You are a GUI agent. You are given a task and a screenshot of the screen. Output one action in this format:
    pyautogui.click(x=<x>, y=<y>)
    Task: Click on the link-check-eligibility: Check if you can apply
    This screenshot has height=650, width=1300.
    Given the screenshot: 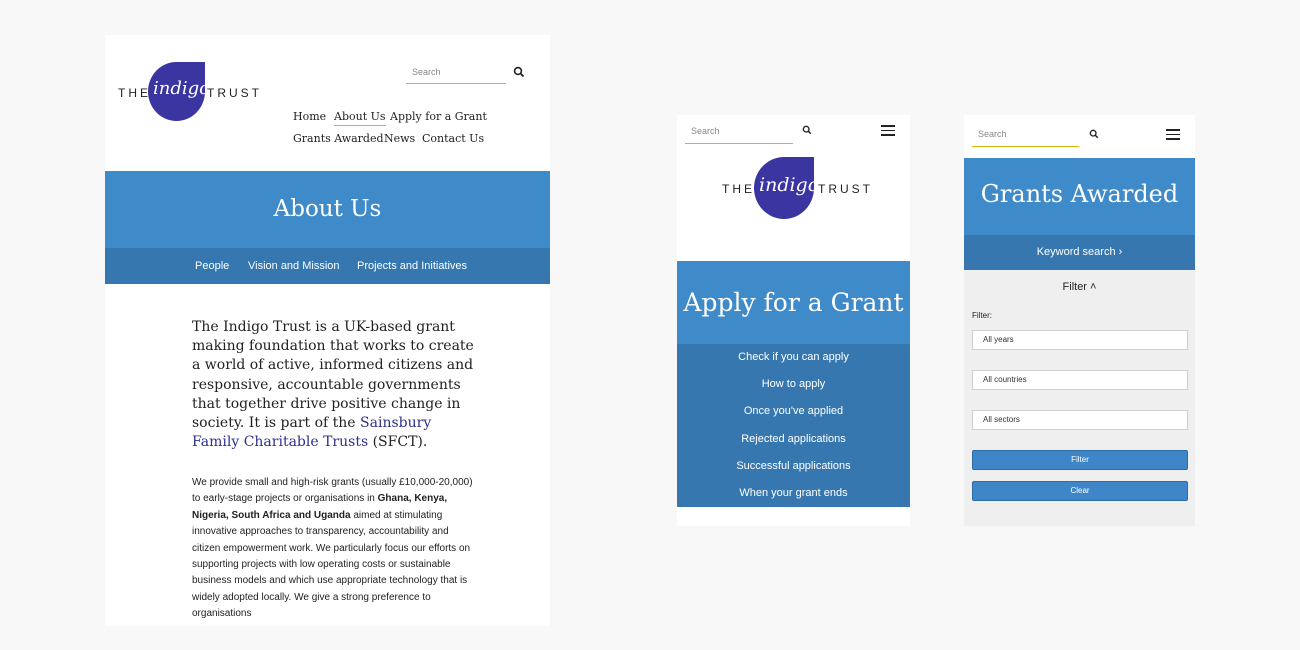 What is the action you would take?
    pyautogui.click(x=793, y=357)
    